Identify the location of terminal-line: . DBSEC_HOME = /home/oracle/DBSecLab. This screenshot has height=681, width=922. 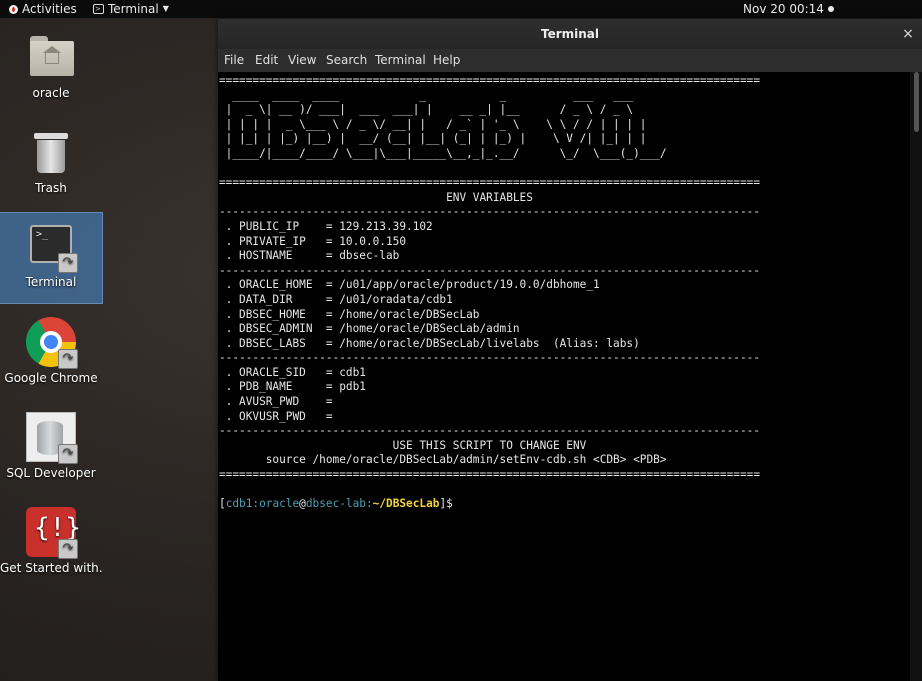
(349, 314).